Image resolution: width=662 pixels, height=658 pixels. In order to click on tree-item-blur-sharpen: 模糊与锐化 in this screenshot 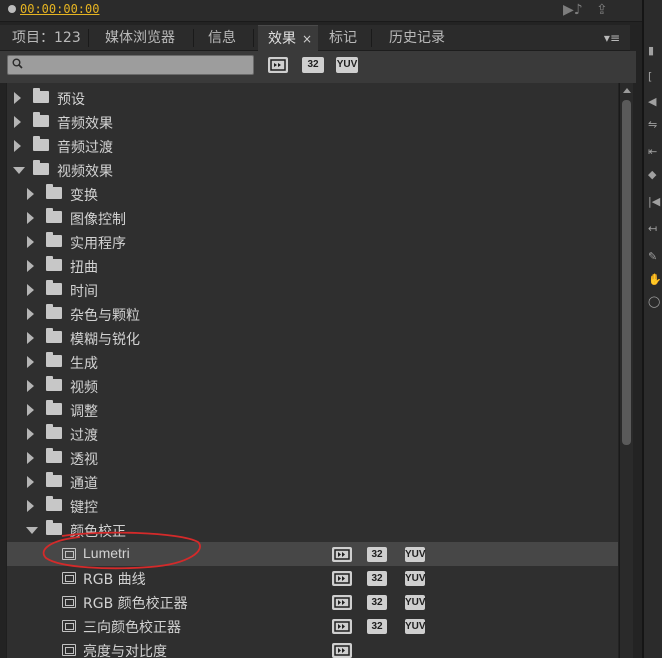, I will do `click(312, 338)`.